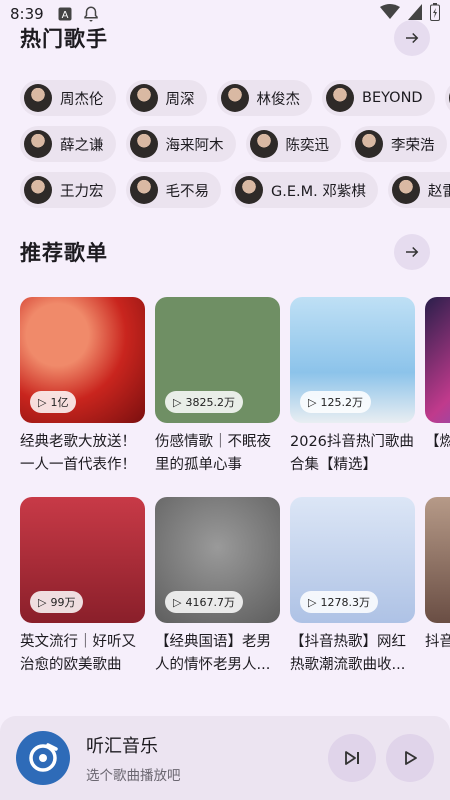  What do you see at coordinates (194, 145) in the screenshot?
I see `singer-name: 海来阿木` at bounding box center [194, 145].